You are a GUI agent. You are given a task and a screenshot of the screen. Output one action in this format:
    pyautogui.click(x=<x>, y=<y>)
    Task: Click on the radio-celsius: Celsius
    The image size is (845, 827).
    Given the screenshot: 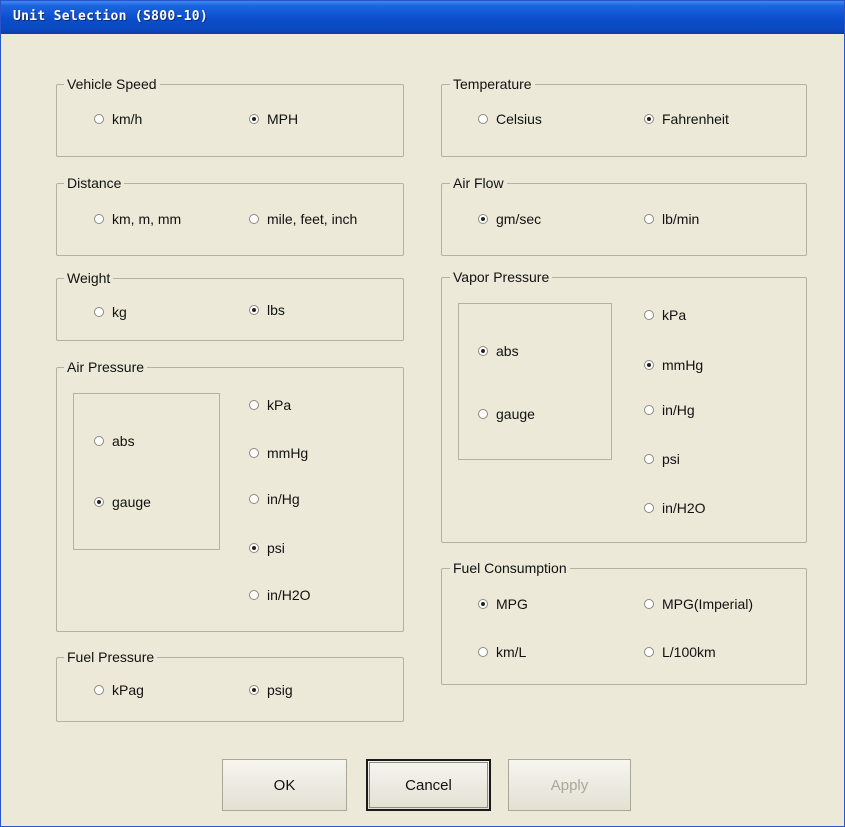 What is the action you would take?
    pyautogui.click(x=510, y=119)
    